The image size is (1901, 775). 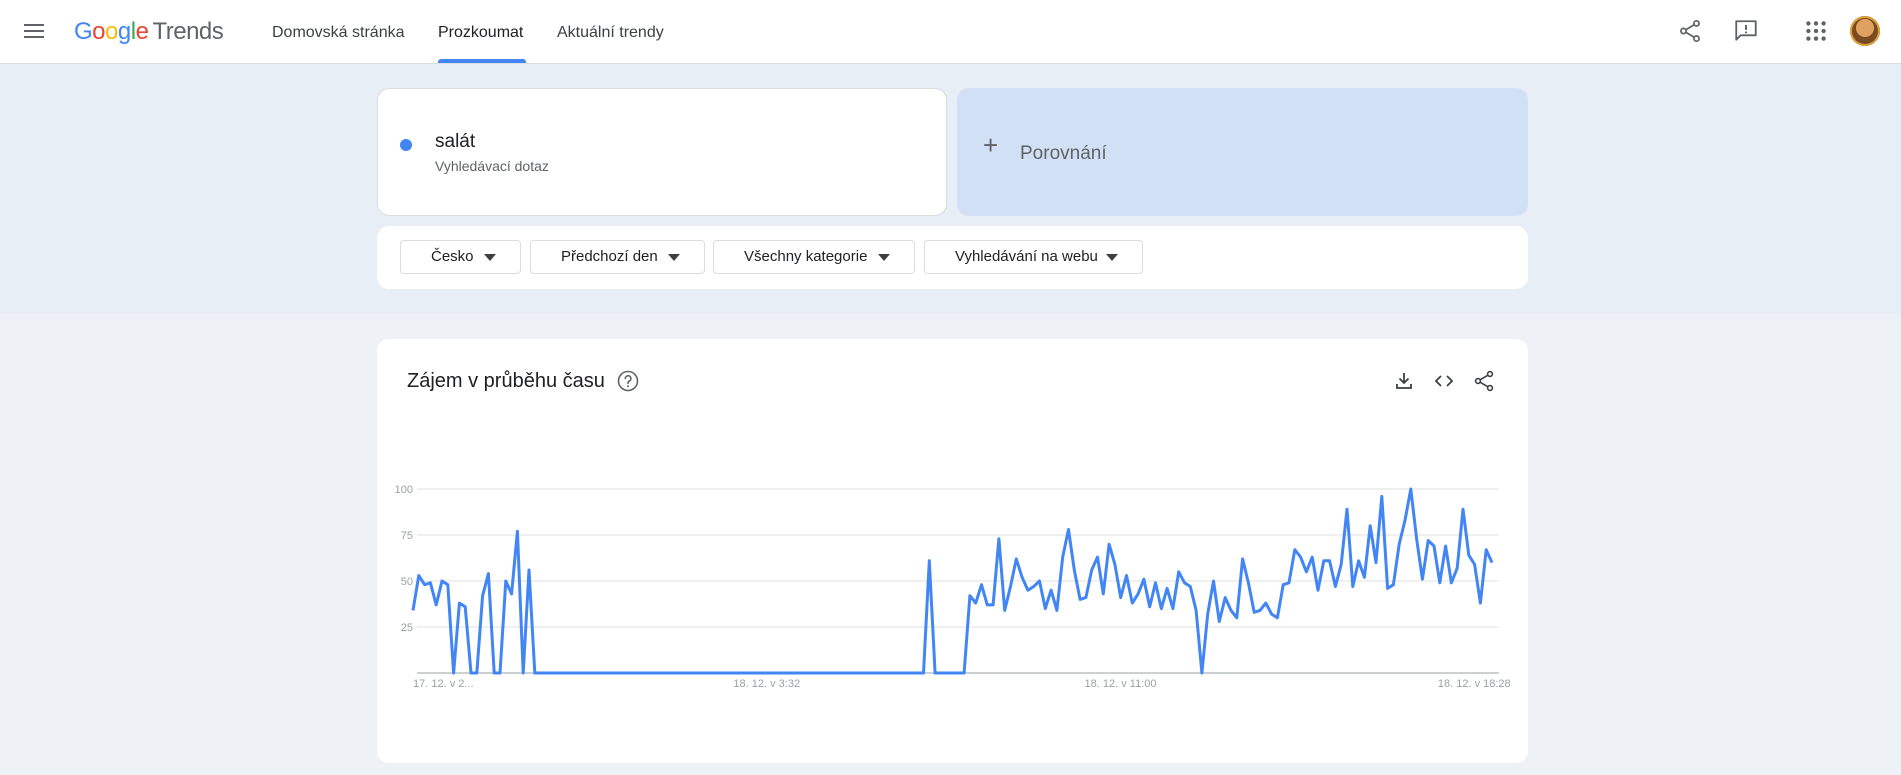 What do you see at coordinates (407, 536) in the screenshot?
I see `y-tick-label: 75` at bounding box center [407, 536].